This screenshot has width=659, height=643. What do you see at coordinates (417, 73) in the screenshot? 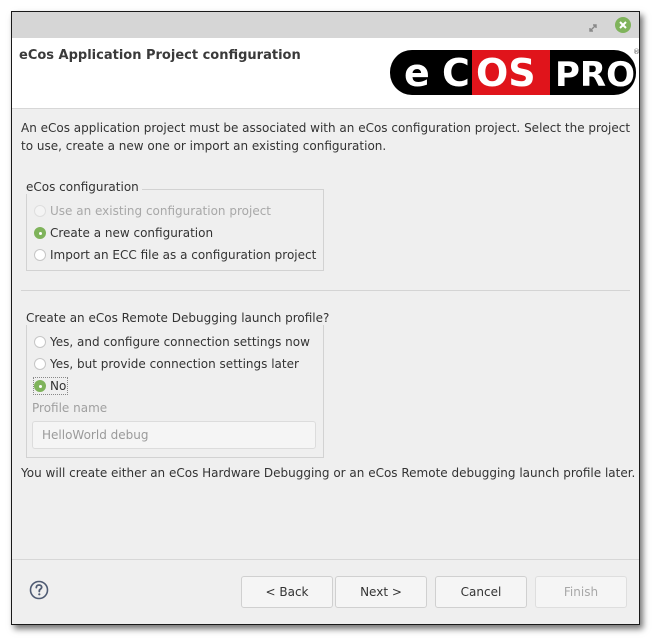
I see `logo-text-e: e` at bounding box center [417, 73].